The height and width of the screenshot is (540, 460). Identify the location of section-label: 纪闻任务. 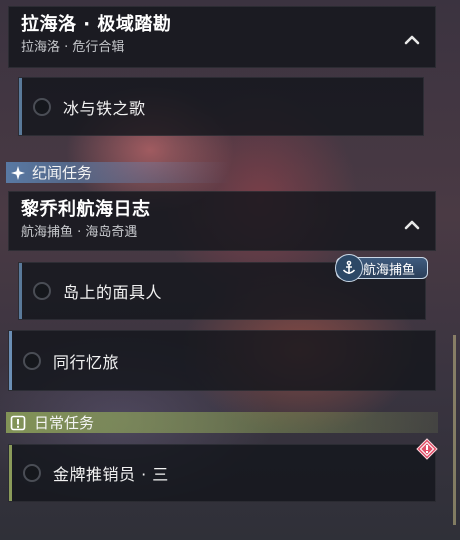
(62, 173).